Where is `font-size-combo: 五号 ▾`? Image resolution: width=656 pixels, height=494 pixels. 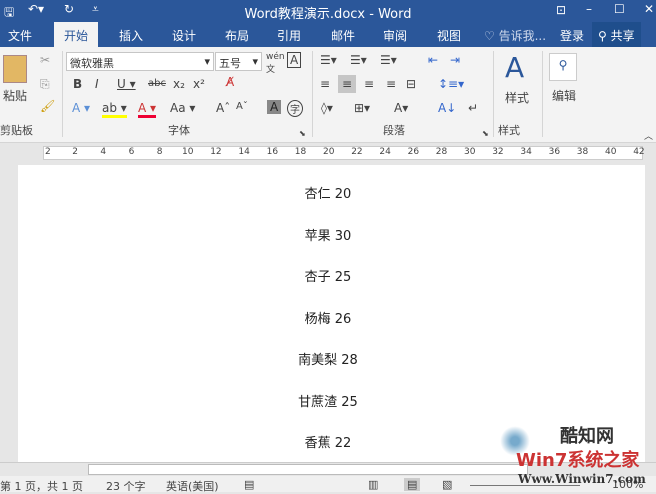
font-size-combo: 五号 ▾ is located at coordinates (238, 61).